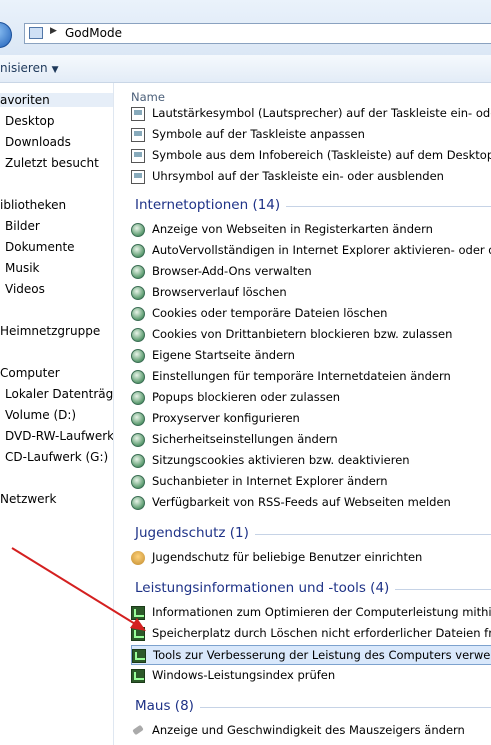 The height and width of the screenshot is (745, 491). I want to click on nav-item: Dokumente, so click(59, 247).